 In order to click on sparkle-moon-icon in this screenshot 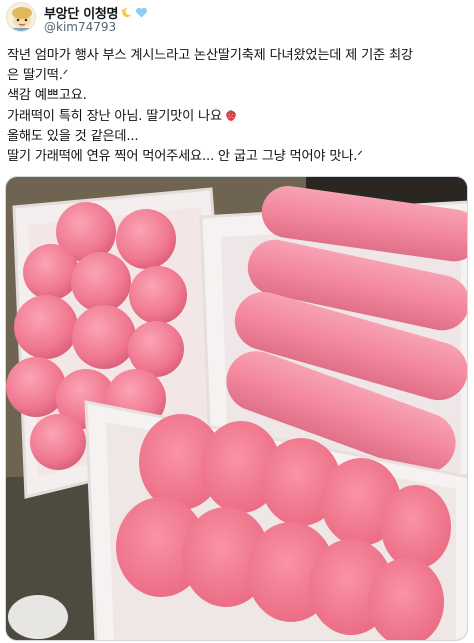, I will do `click(126, 12)`.